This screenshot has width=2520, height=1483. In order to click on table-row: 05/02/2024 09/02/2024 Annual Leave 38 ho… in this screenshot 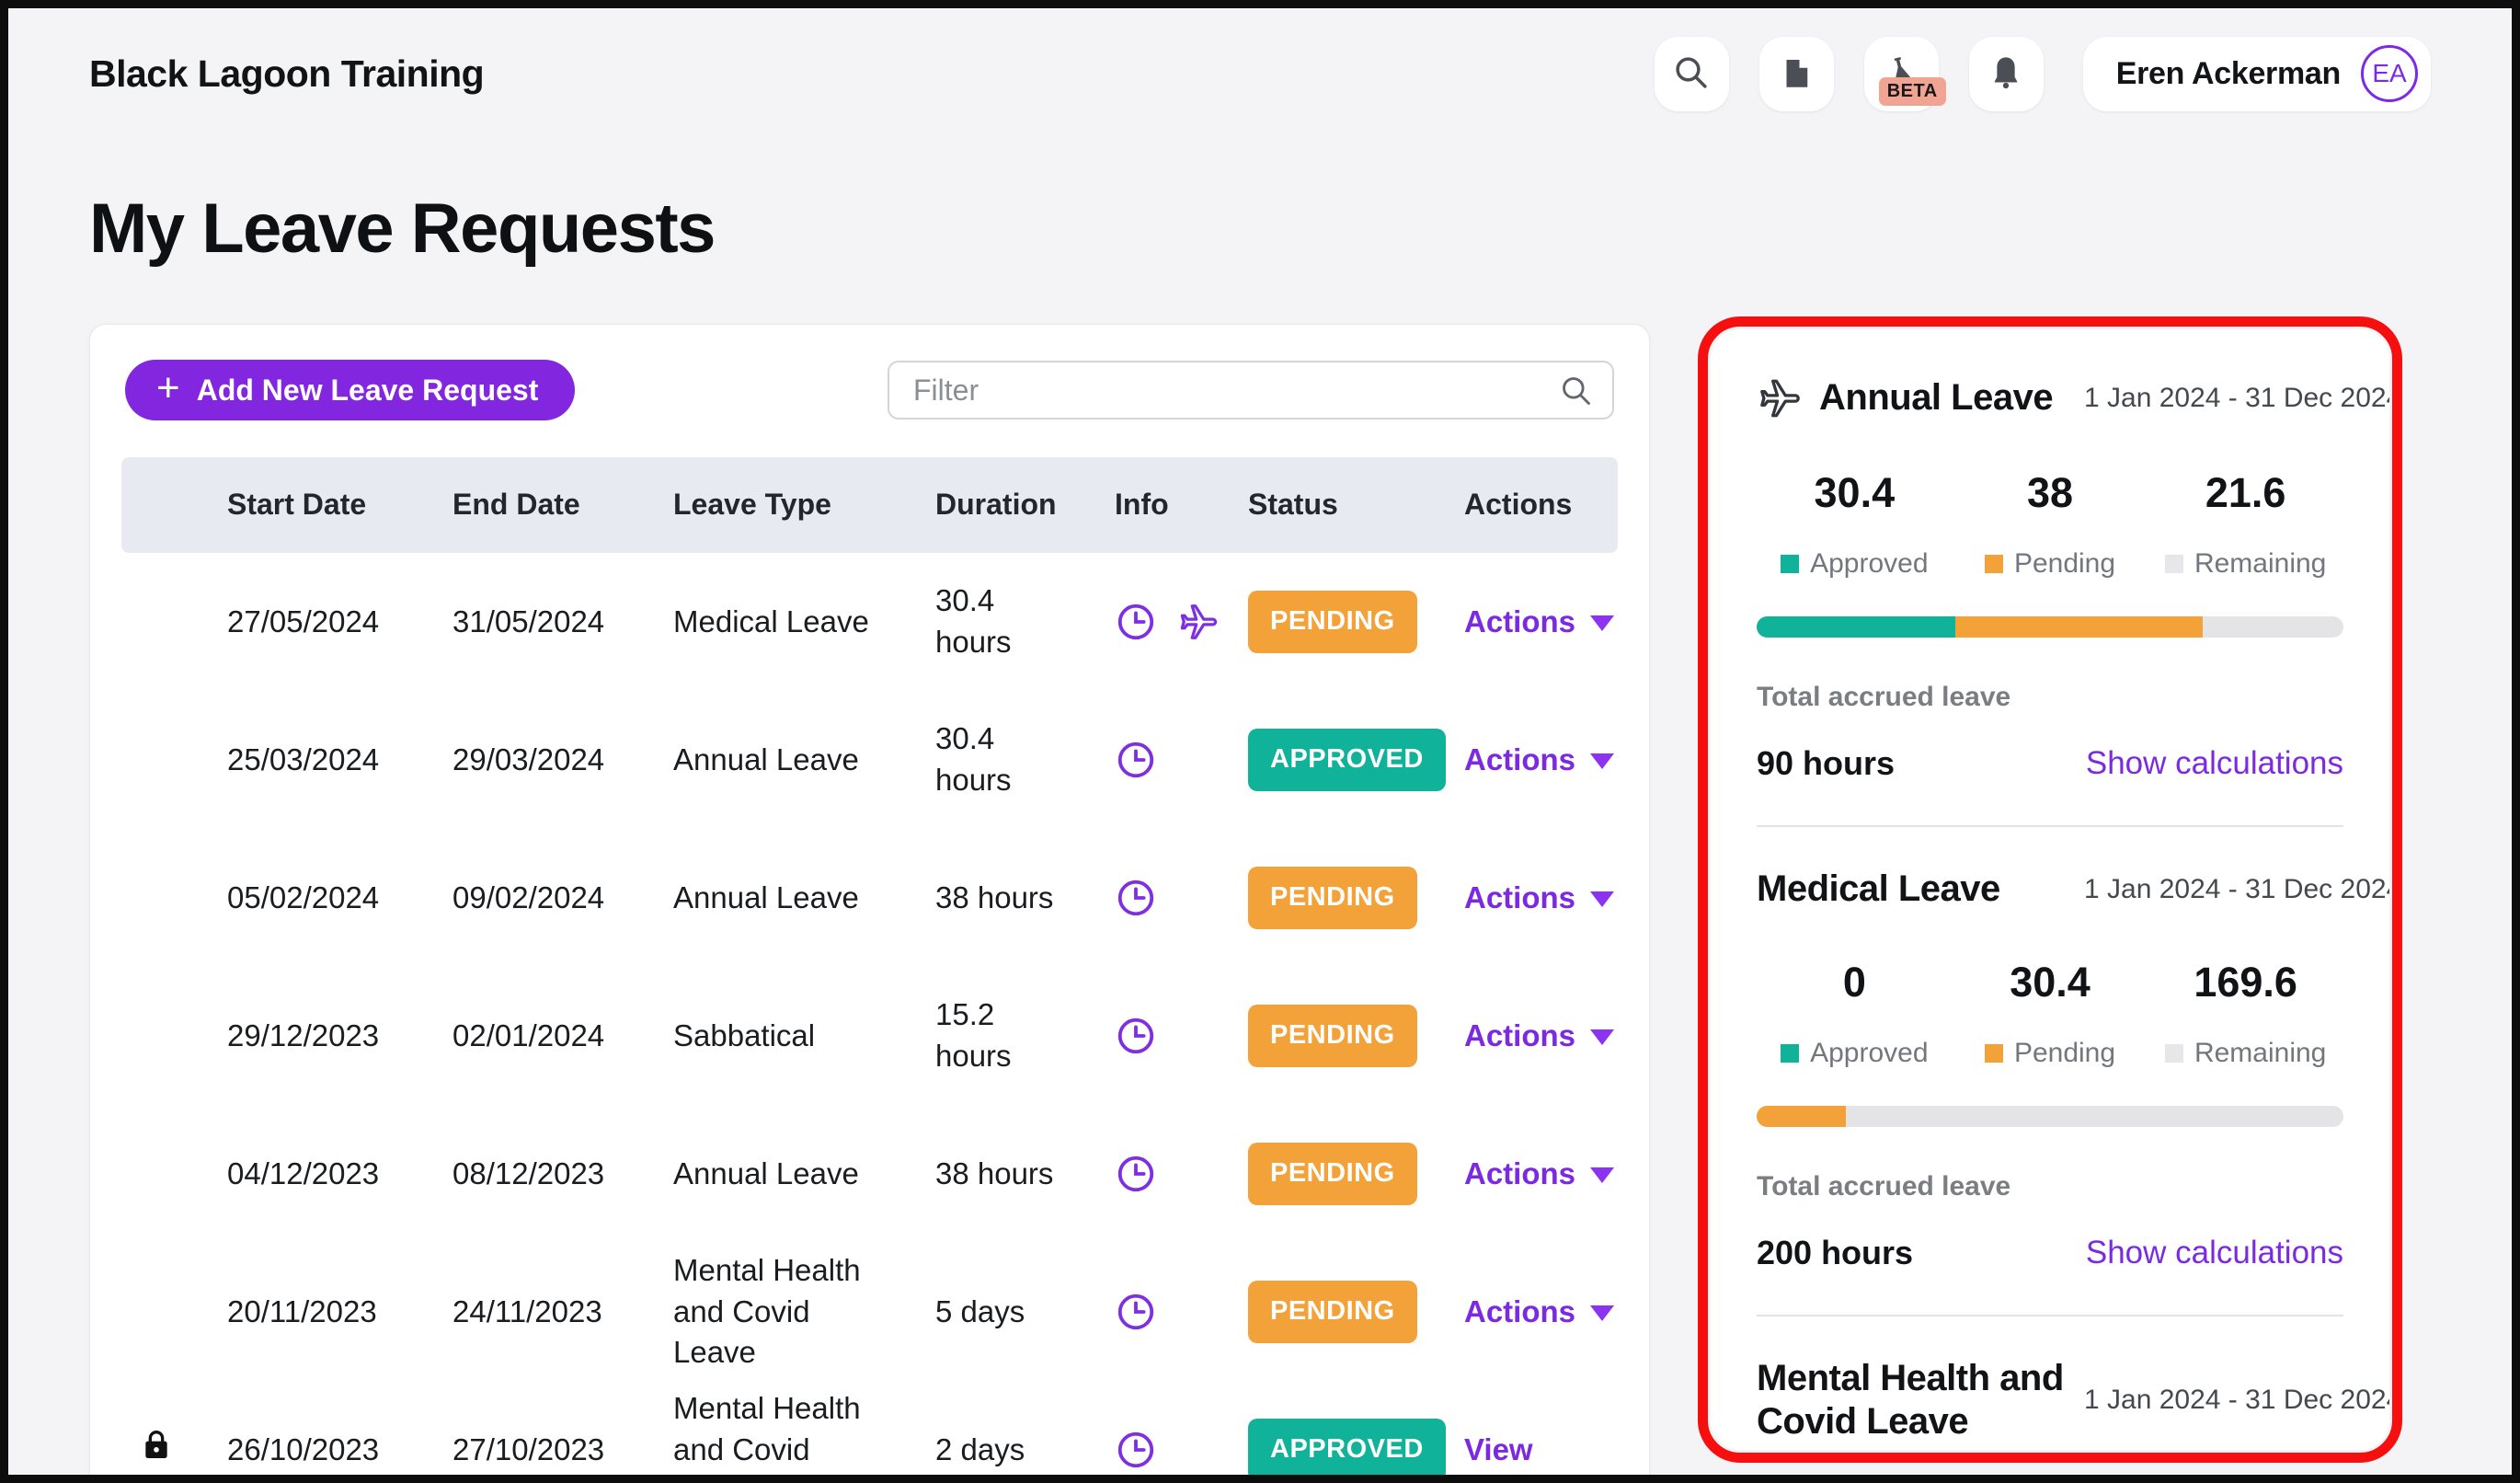, I will do `click(869, 898)`.